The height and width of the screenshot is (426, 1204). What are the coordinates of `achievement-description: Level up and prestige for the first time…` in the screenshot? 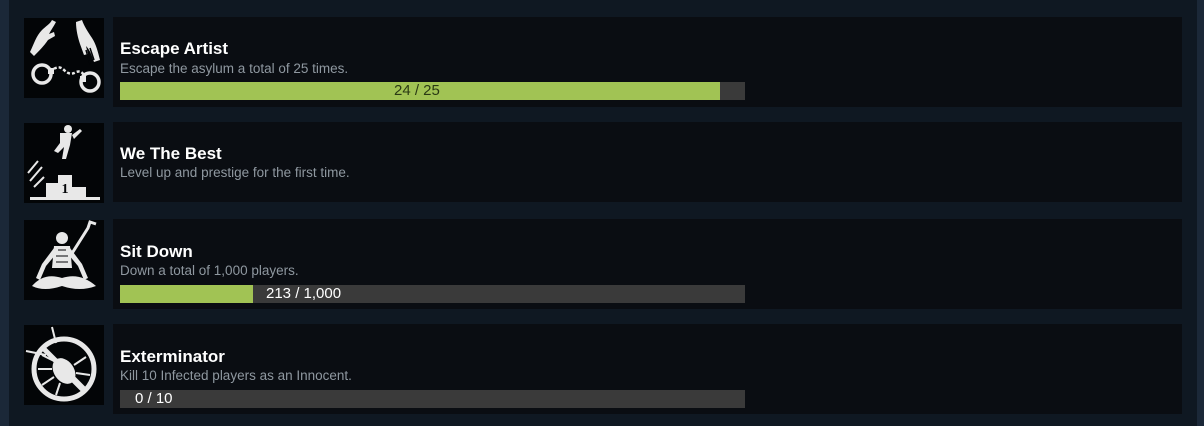 It's located at (235, 172).